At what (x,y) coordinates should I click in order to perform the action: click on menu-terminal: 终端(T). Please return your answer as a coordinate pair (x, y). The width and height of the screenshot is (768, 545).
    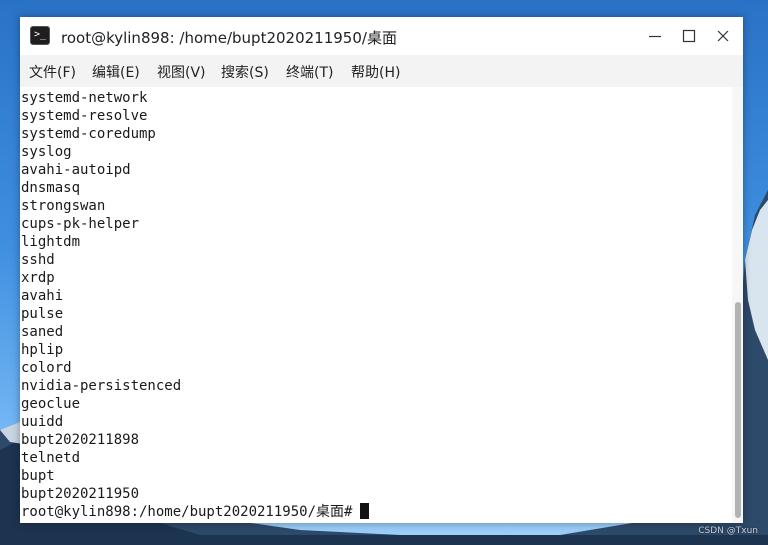
    Looking at the image, I should click on (309, 72).